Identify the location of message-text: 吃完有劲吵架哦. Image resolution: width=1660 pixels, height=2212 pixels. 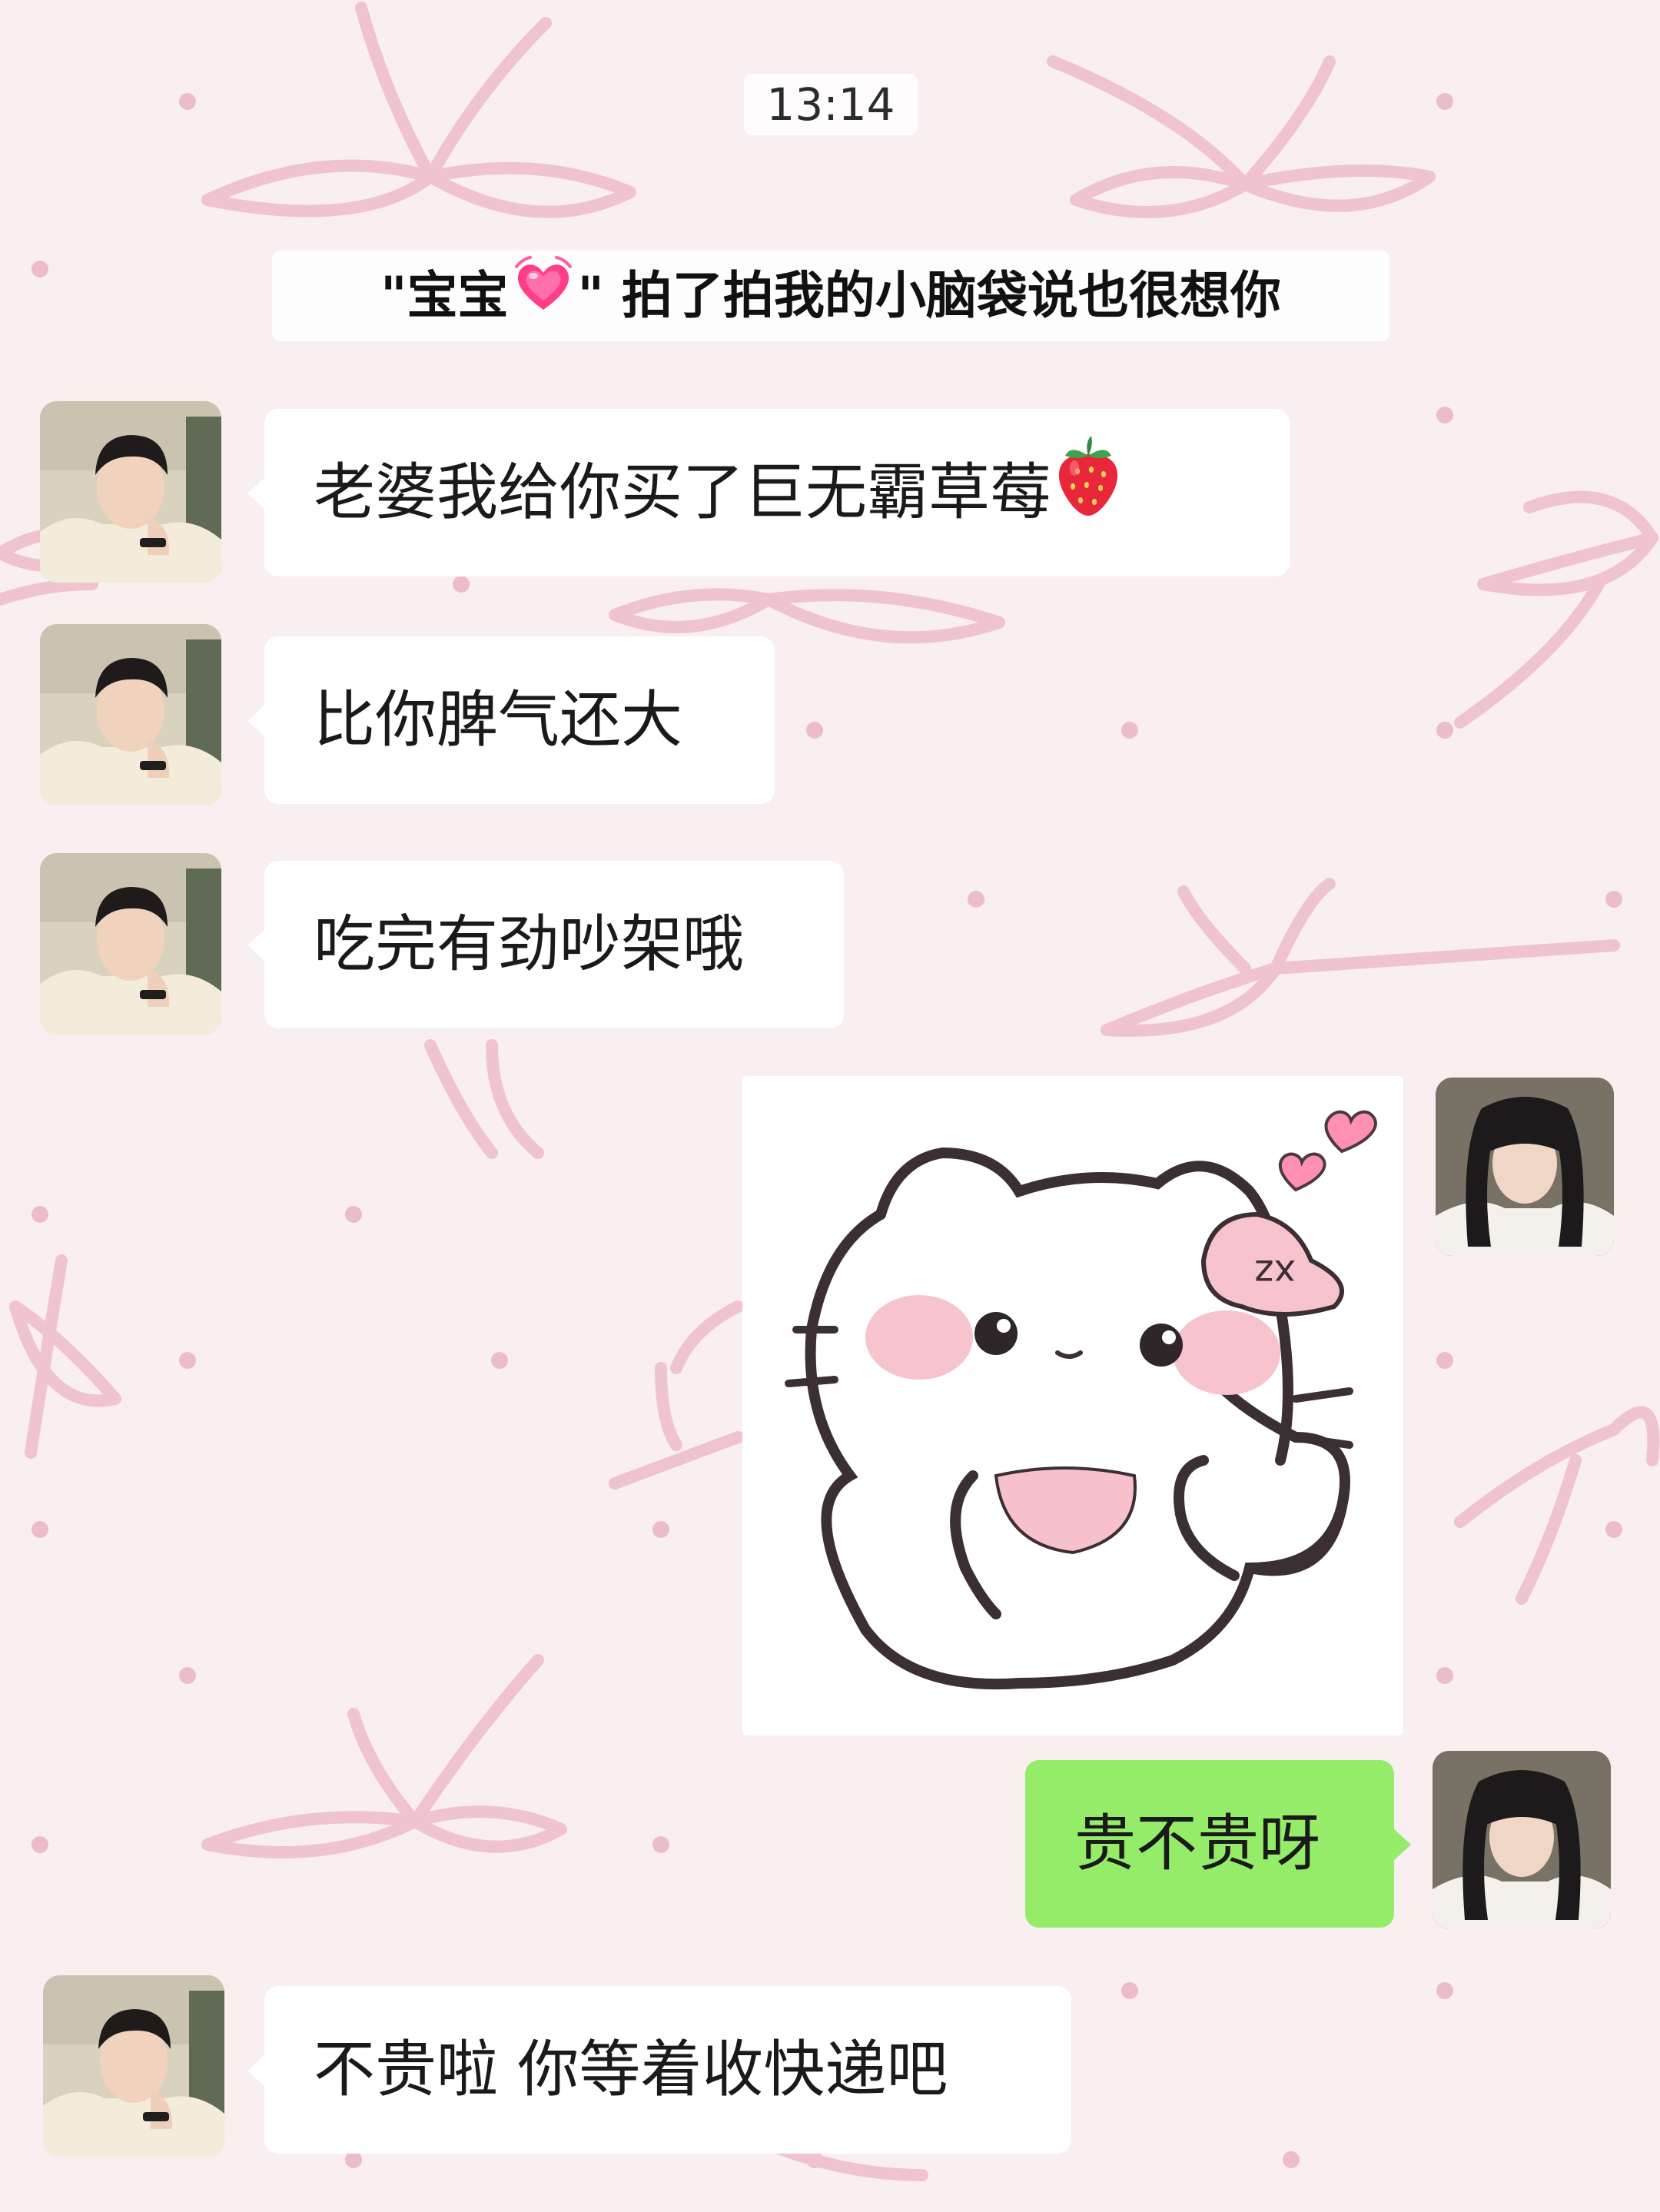
(529, 944).